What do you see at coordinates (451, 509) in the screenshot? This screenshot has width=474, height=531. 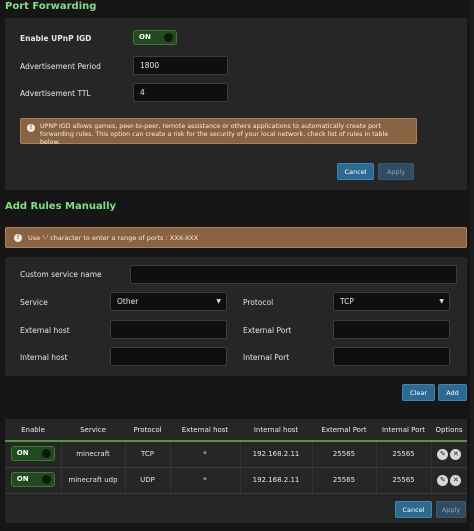 I see `table-apply-button: Apply` at bounding box center [451, 509].